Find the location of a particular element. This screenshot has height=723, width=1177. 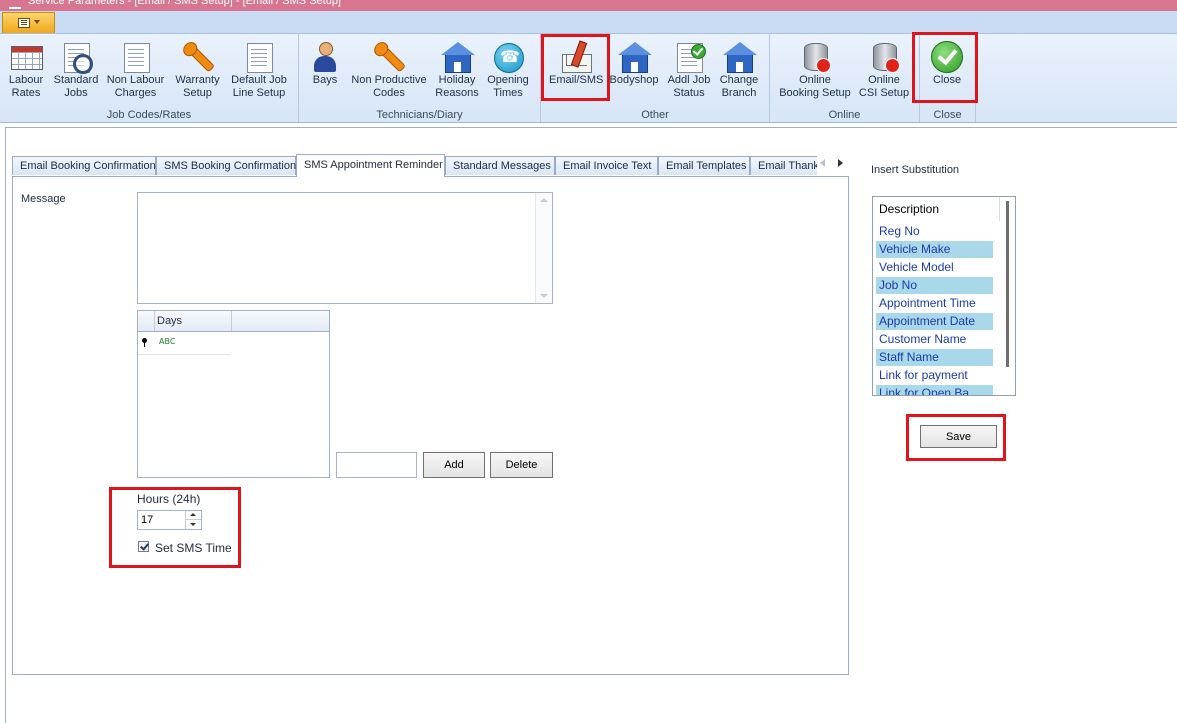

ribbon-group-close: Close Close is located at coordinates (948, 78).